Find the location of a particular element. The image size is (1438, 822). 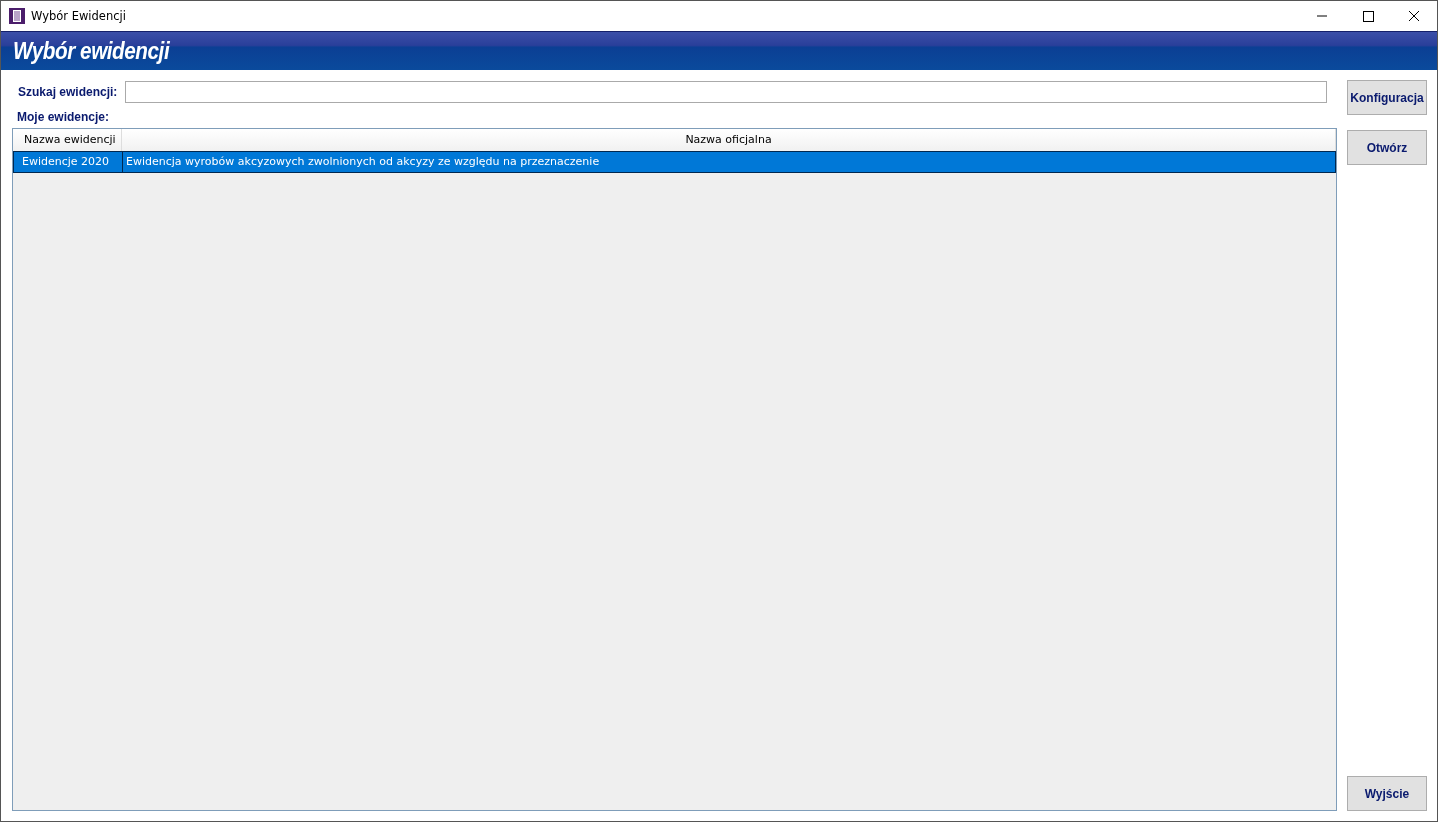

search-field is located at coordinates (726, 92).